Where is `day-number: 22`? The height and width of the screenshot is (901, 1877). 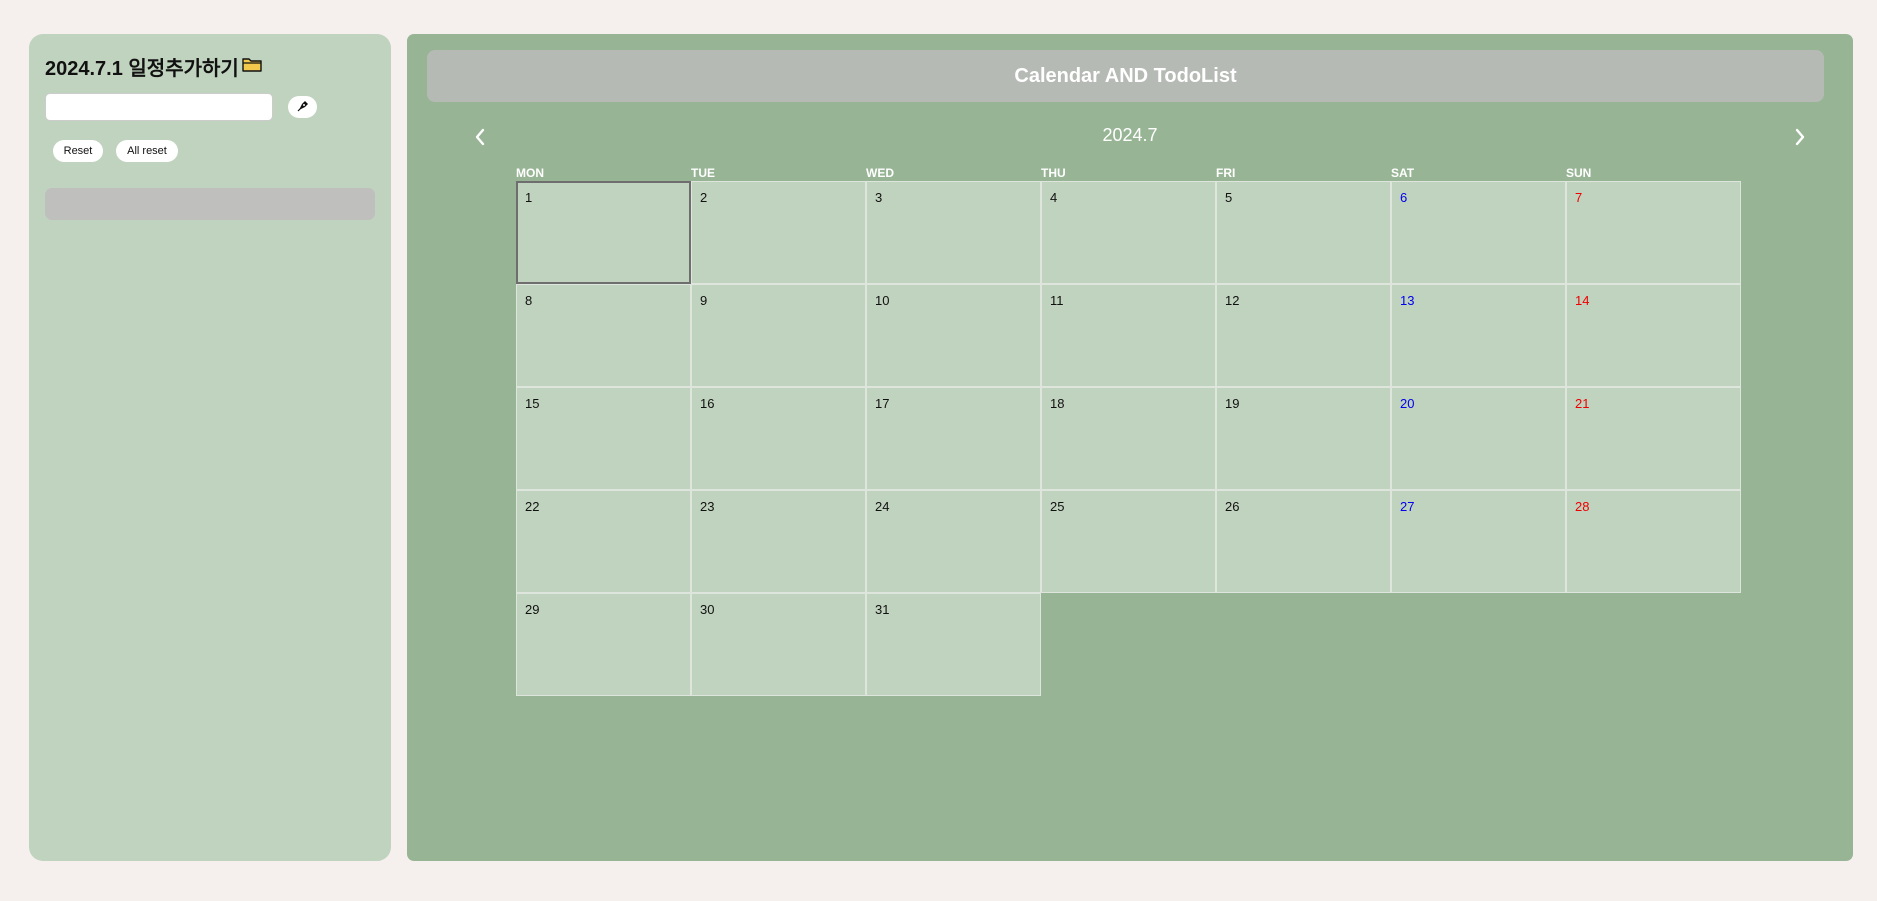 day-number: 22 is located at coordinates (532, 506).